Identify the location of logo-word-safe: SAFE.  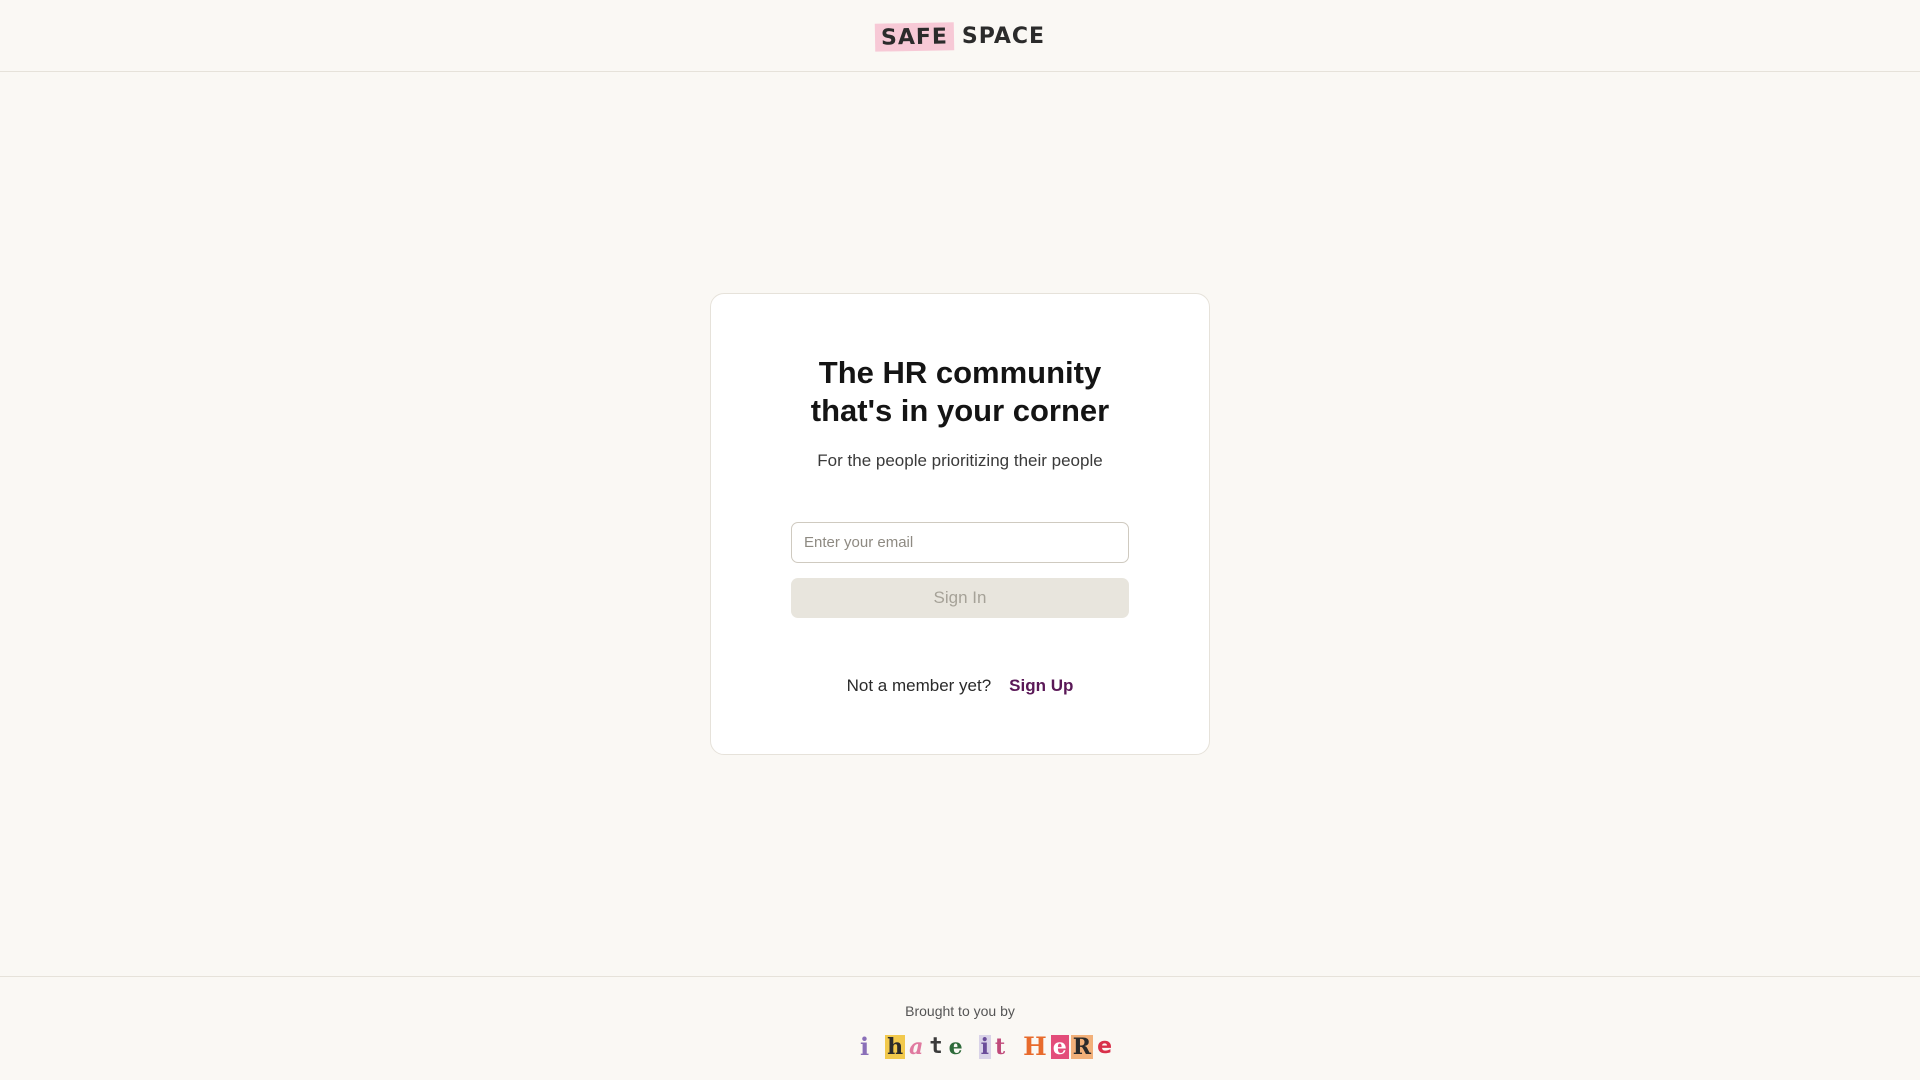
(914, 36).